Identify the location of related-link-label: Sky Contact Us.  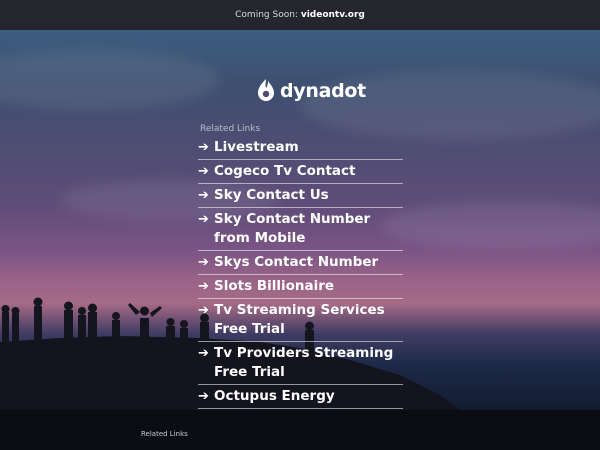
(308, 195).